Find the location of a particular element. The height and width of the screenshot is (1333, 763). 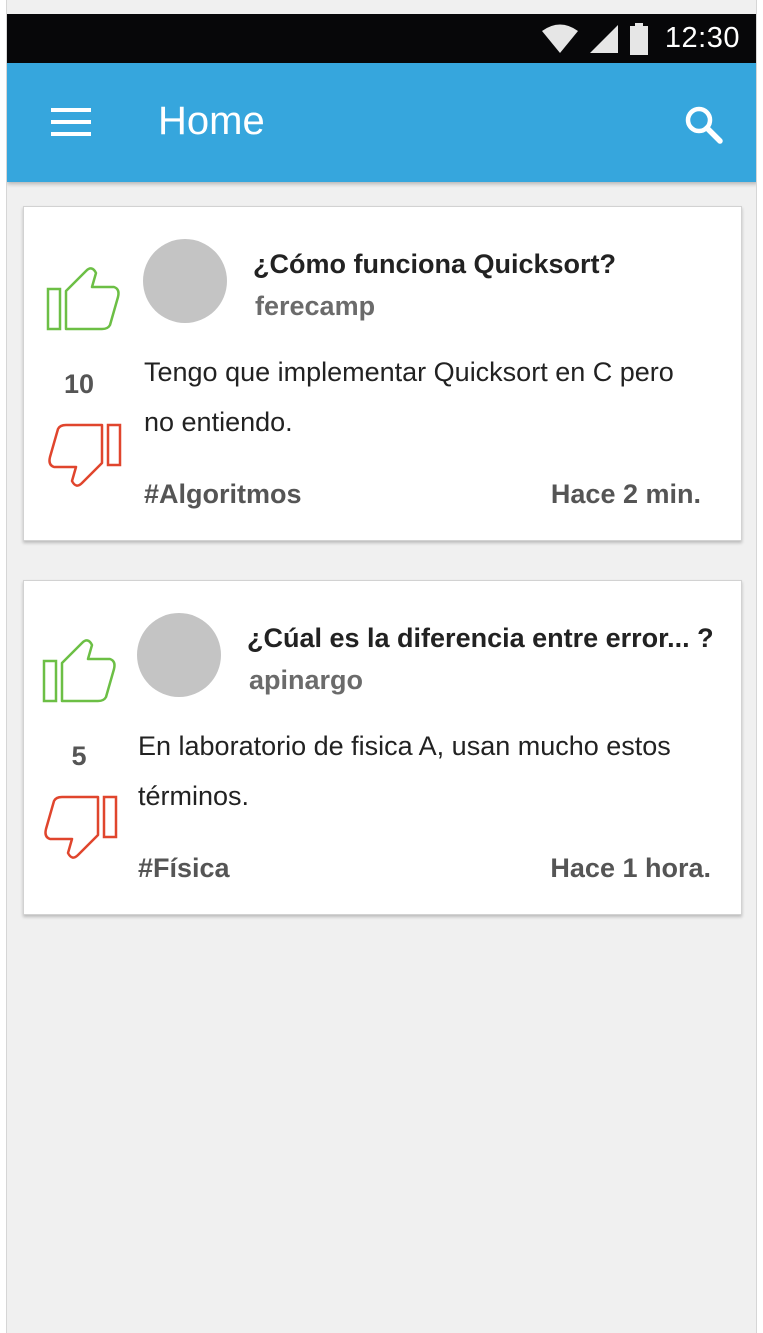

page-title: Home is located at coordinates (211, 121).